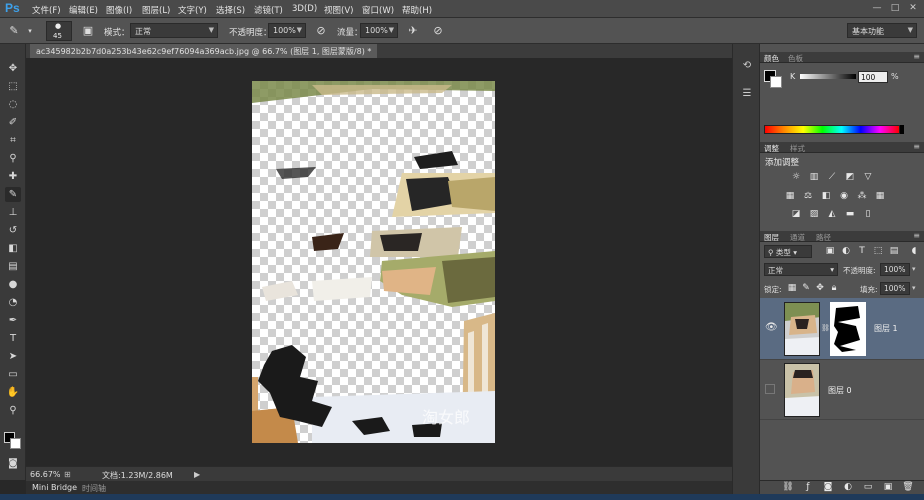 The width and height of the screenshot is (924, 500). What do you see at coordinates (825, 328) in the screenshot?
I see `mask-link-icon: ⛓︎` at bounding box center [825, 328].